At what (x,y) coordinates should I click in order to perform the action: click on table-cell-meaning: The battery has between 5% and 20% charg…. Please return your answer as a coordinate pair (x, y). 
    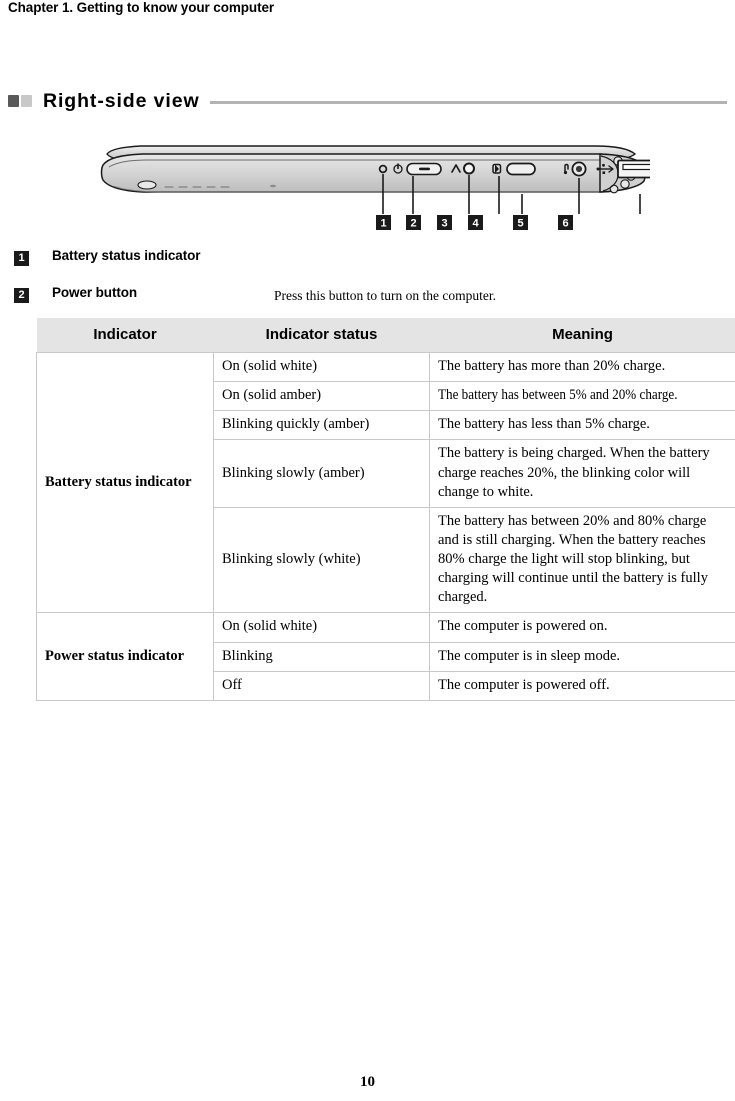
    Looking at the image, I should click on (582, 396).